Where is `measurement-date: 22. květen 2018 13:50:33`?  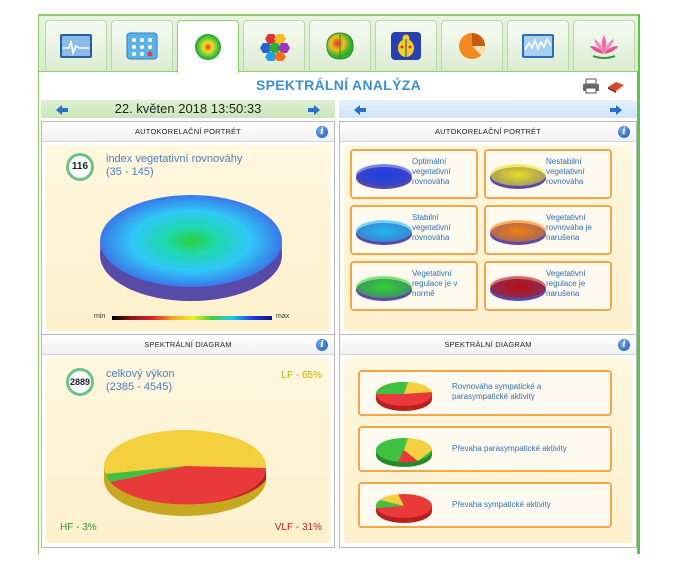
measurement-date: 22. květen 2018 13:50:33 is located at coordinates (188, 108).